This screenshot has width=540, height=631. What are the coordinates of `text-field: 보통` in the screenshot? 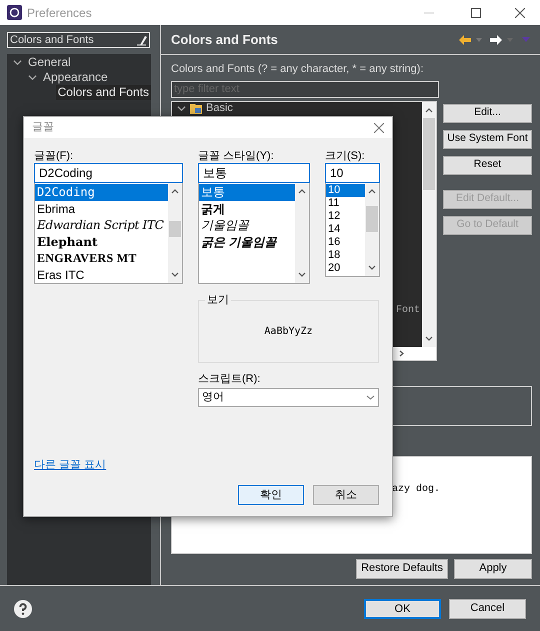 It's located at (254, 173).